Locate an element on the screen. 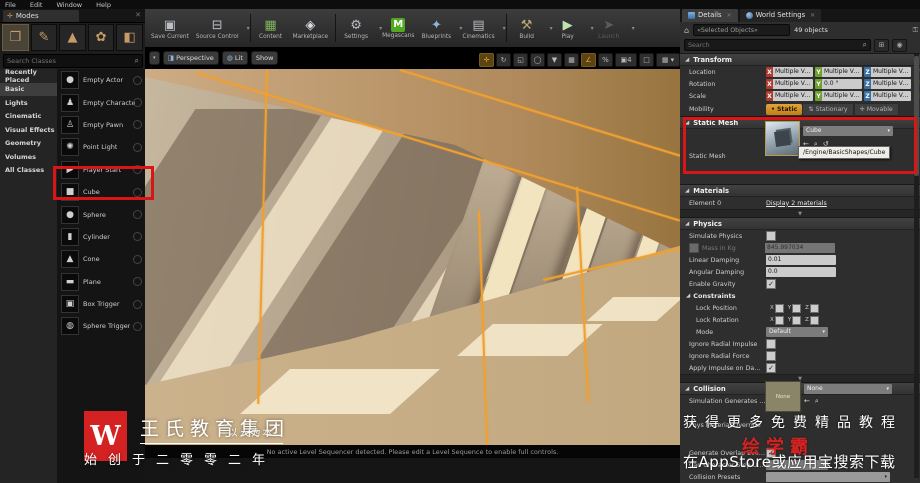  menu-window: Window is located at coordinates (69, 5).